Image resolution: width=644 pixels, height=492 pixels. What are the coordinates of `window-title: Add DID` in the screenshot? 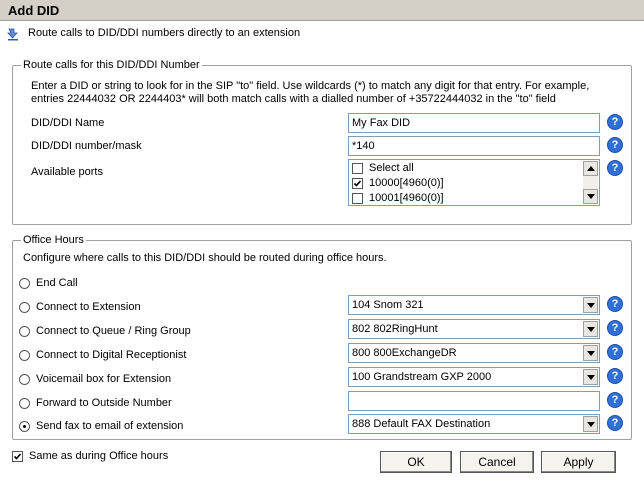 It's located at (34, 10).